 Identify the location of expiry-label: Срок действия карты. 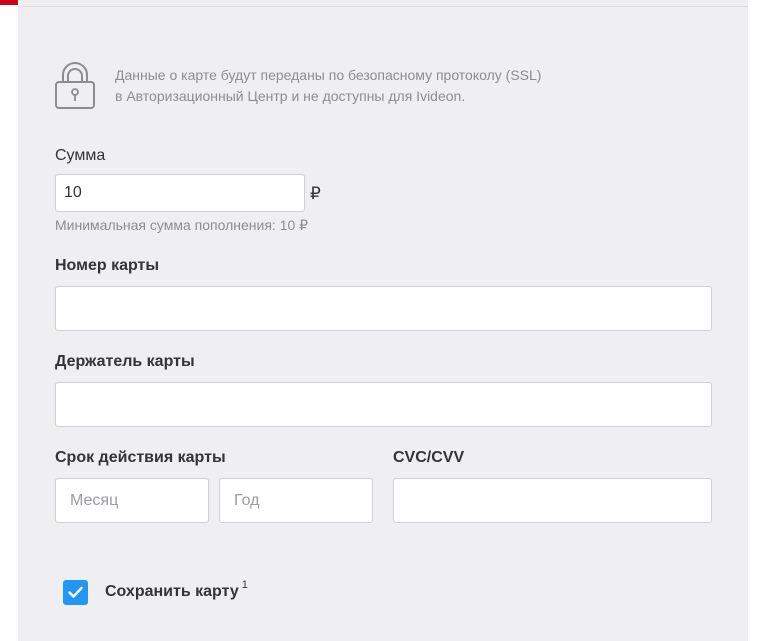
(140, 457).